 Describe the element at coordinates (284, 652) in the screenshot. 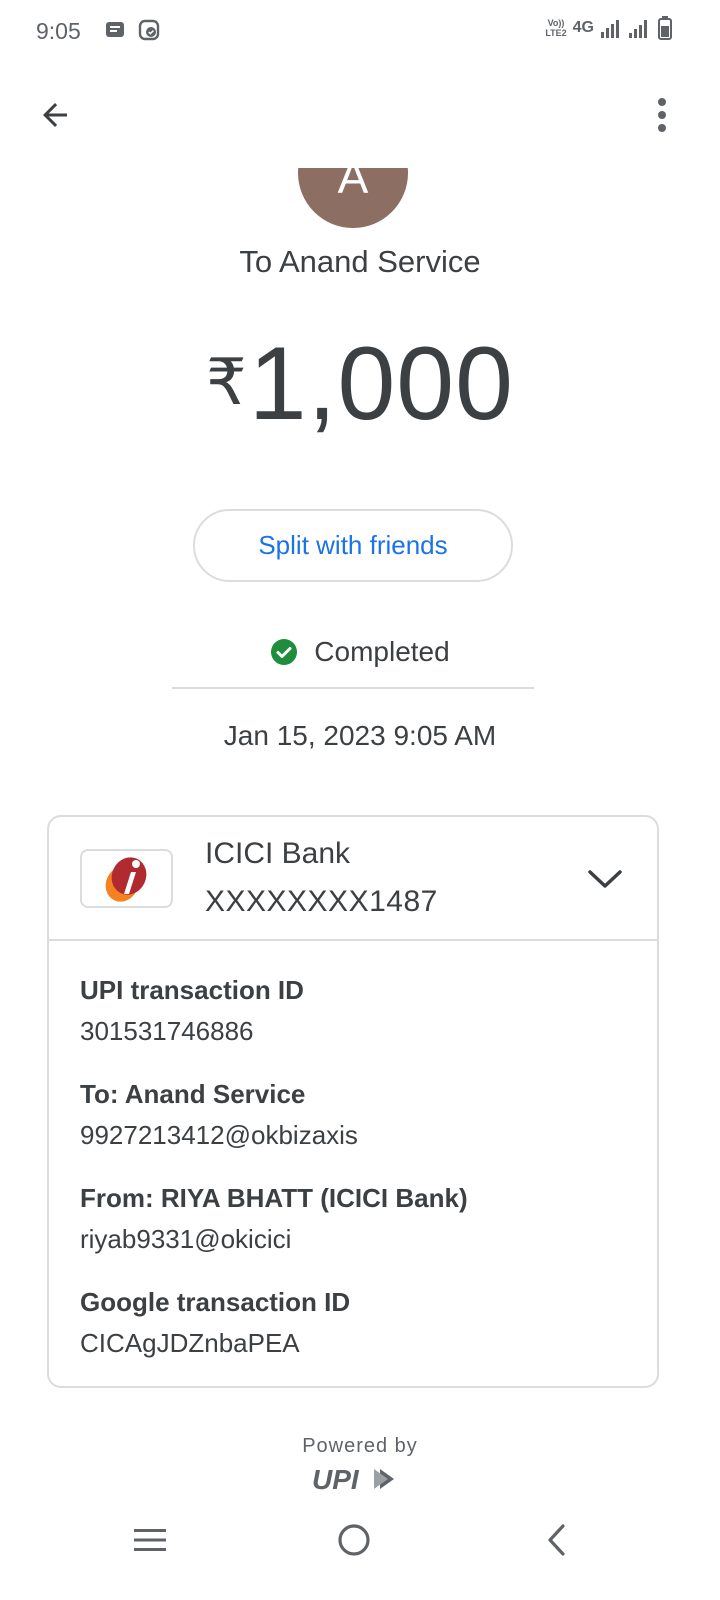

I see `check-circle-icon` at that location.